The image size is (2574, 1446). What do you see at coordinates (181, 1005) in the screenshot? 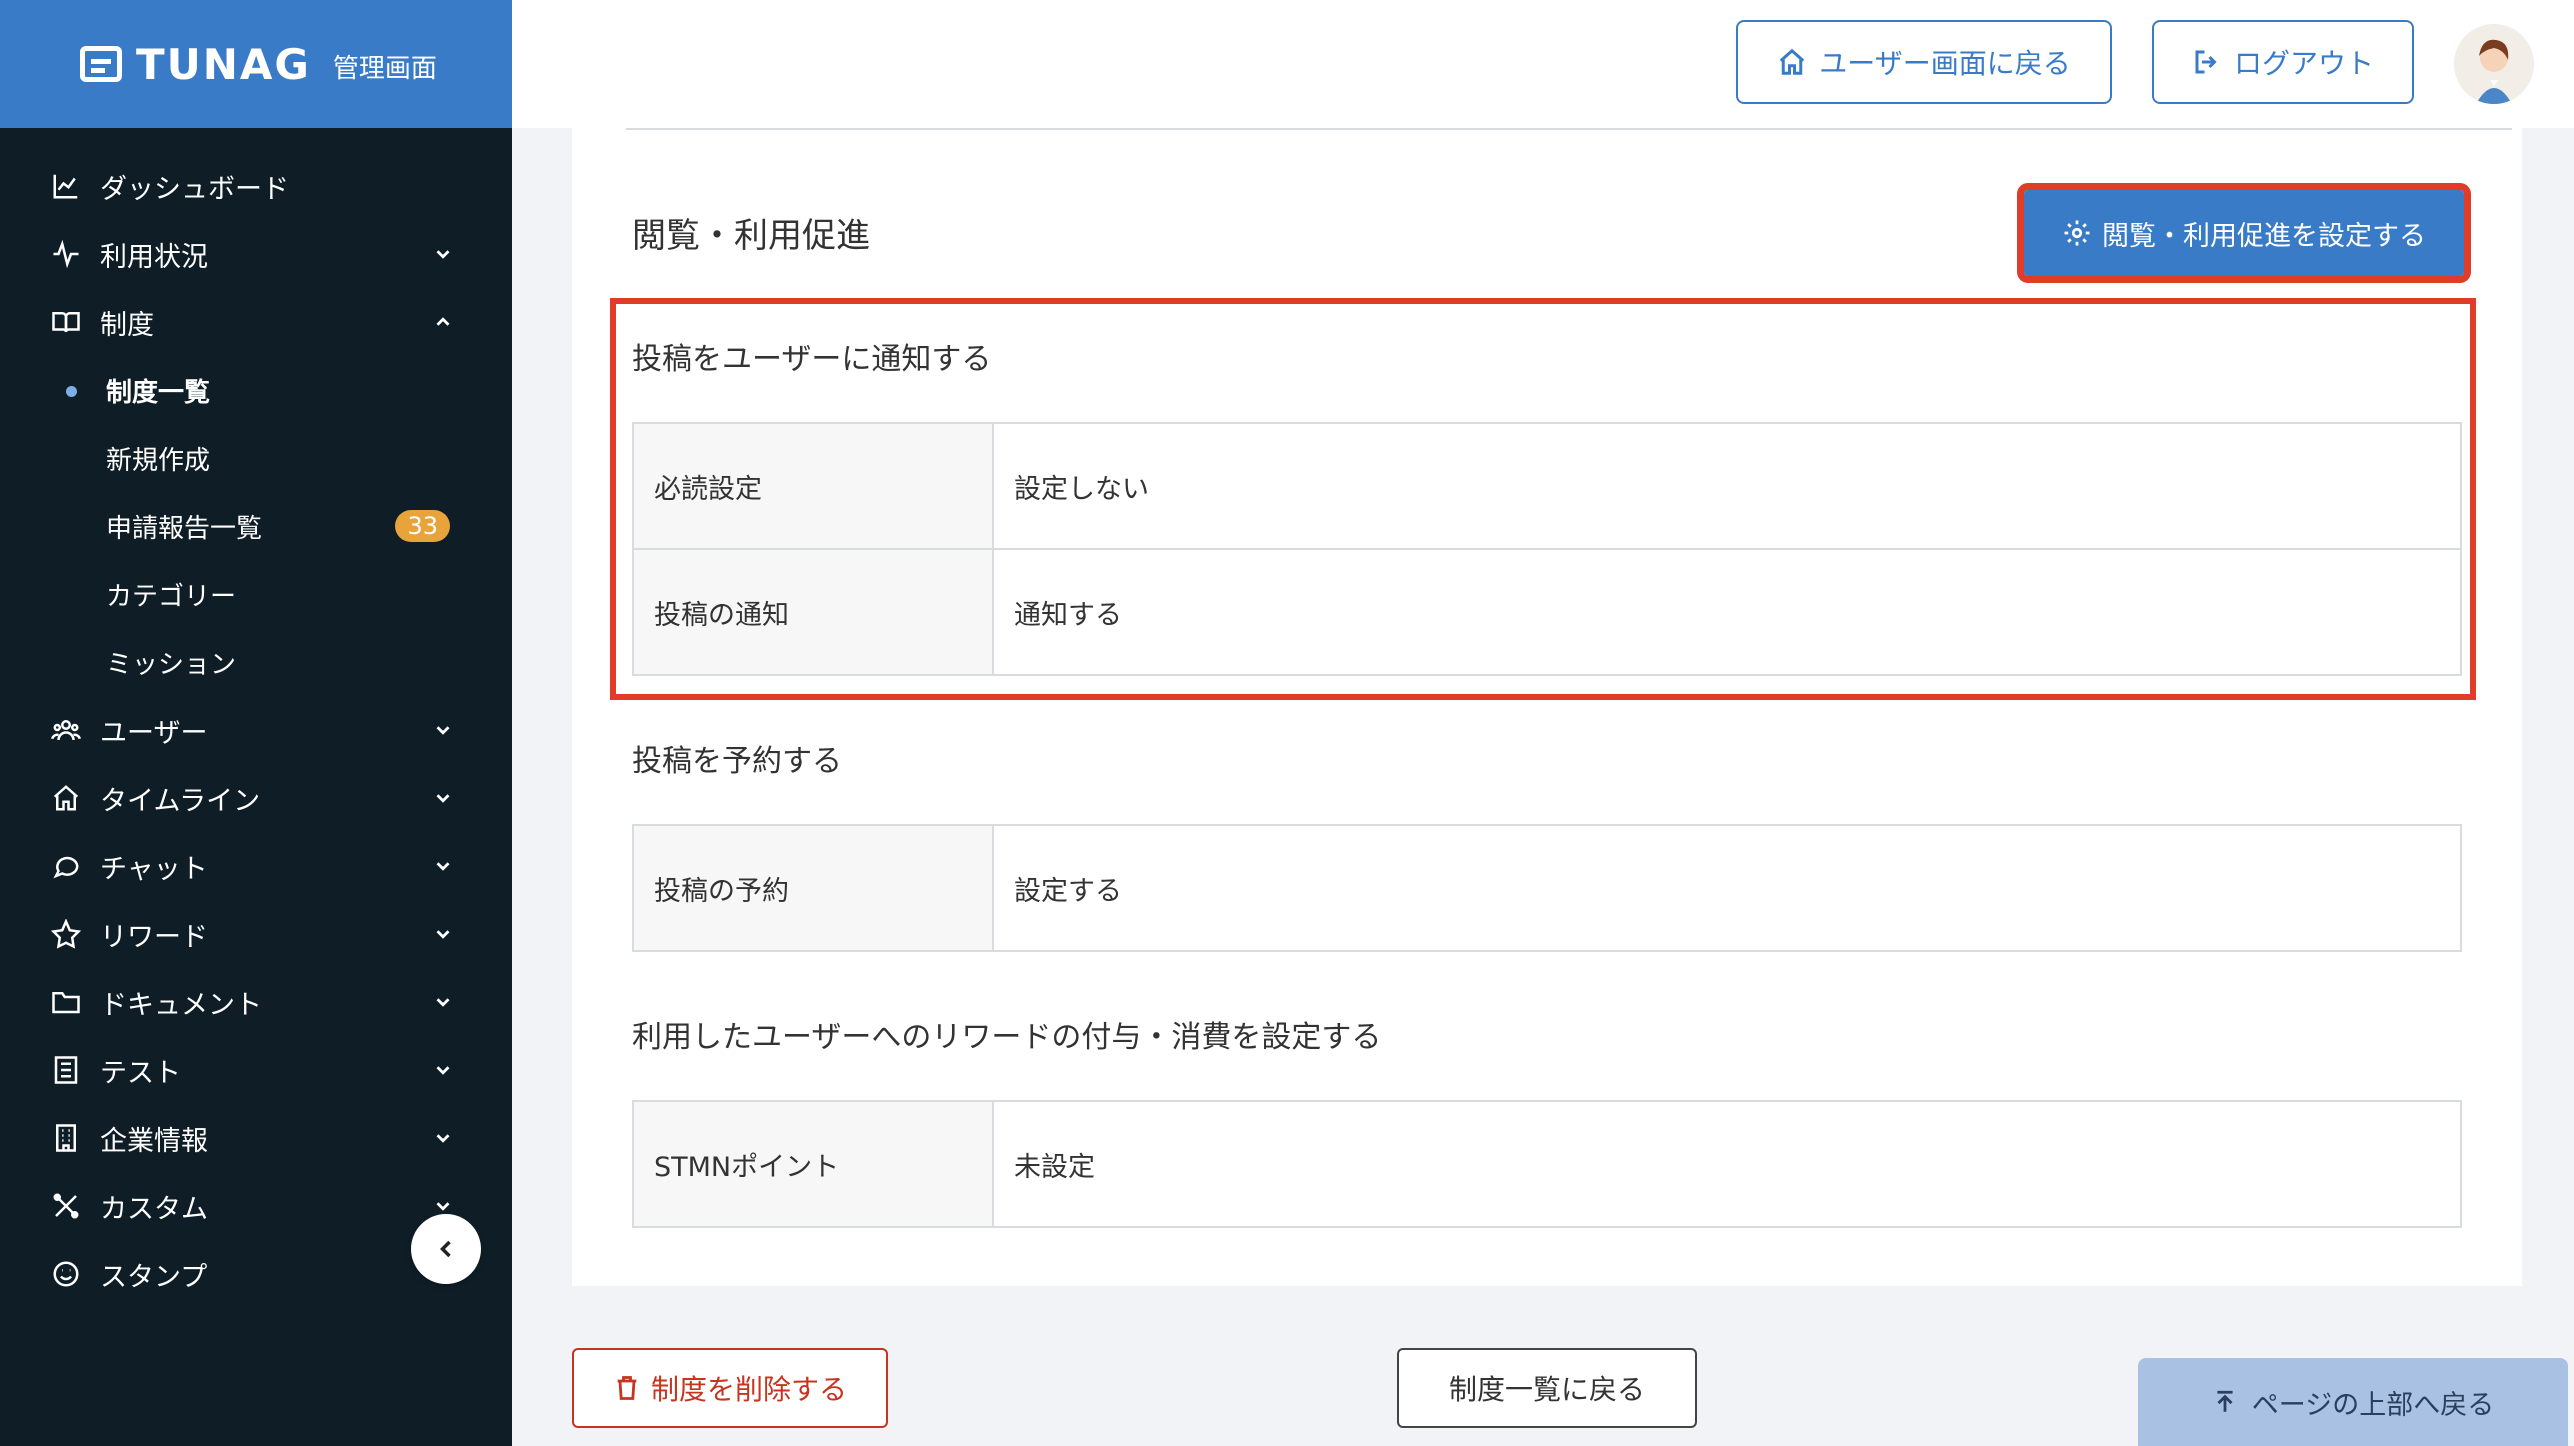
I see `sidebar-item-label: ドキュメント` at bounding box center [181, 1005].